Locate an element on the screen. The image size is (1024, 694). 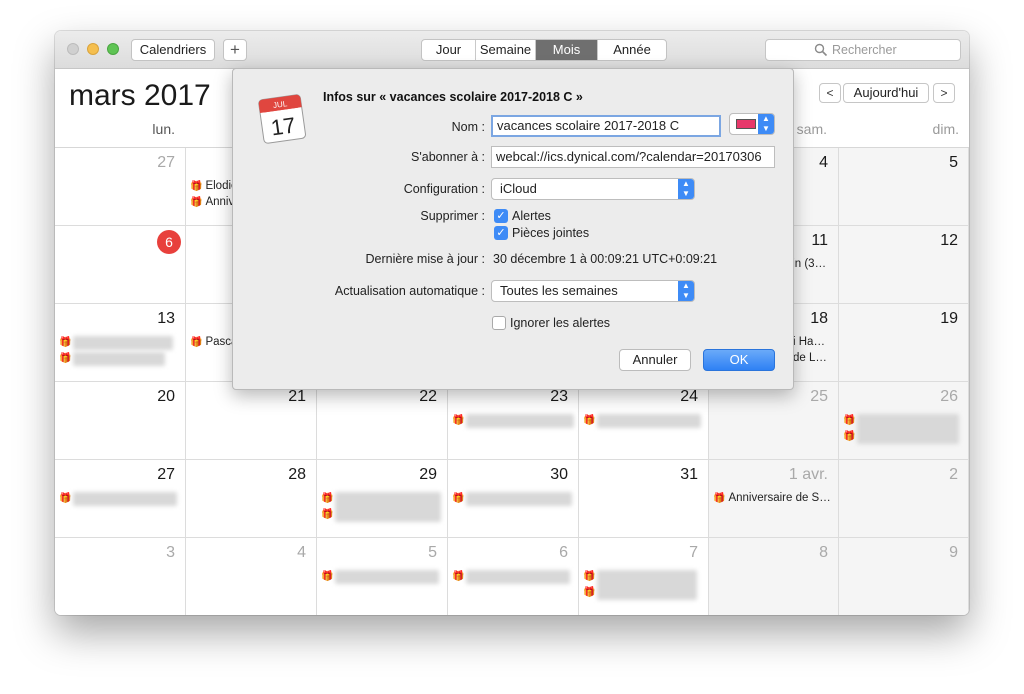
today-badge: 6 is located at coordinates (169, 242).